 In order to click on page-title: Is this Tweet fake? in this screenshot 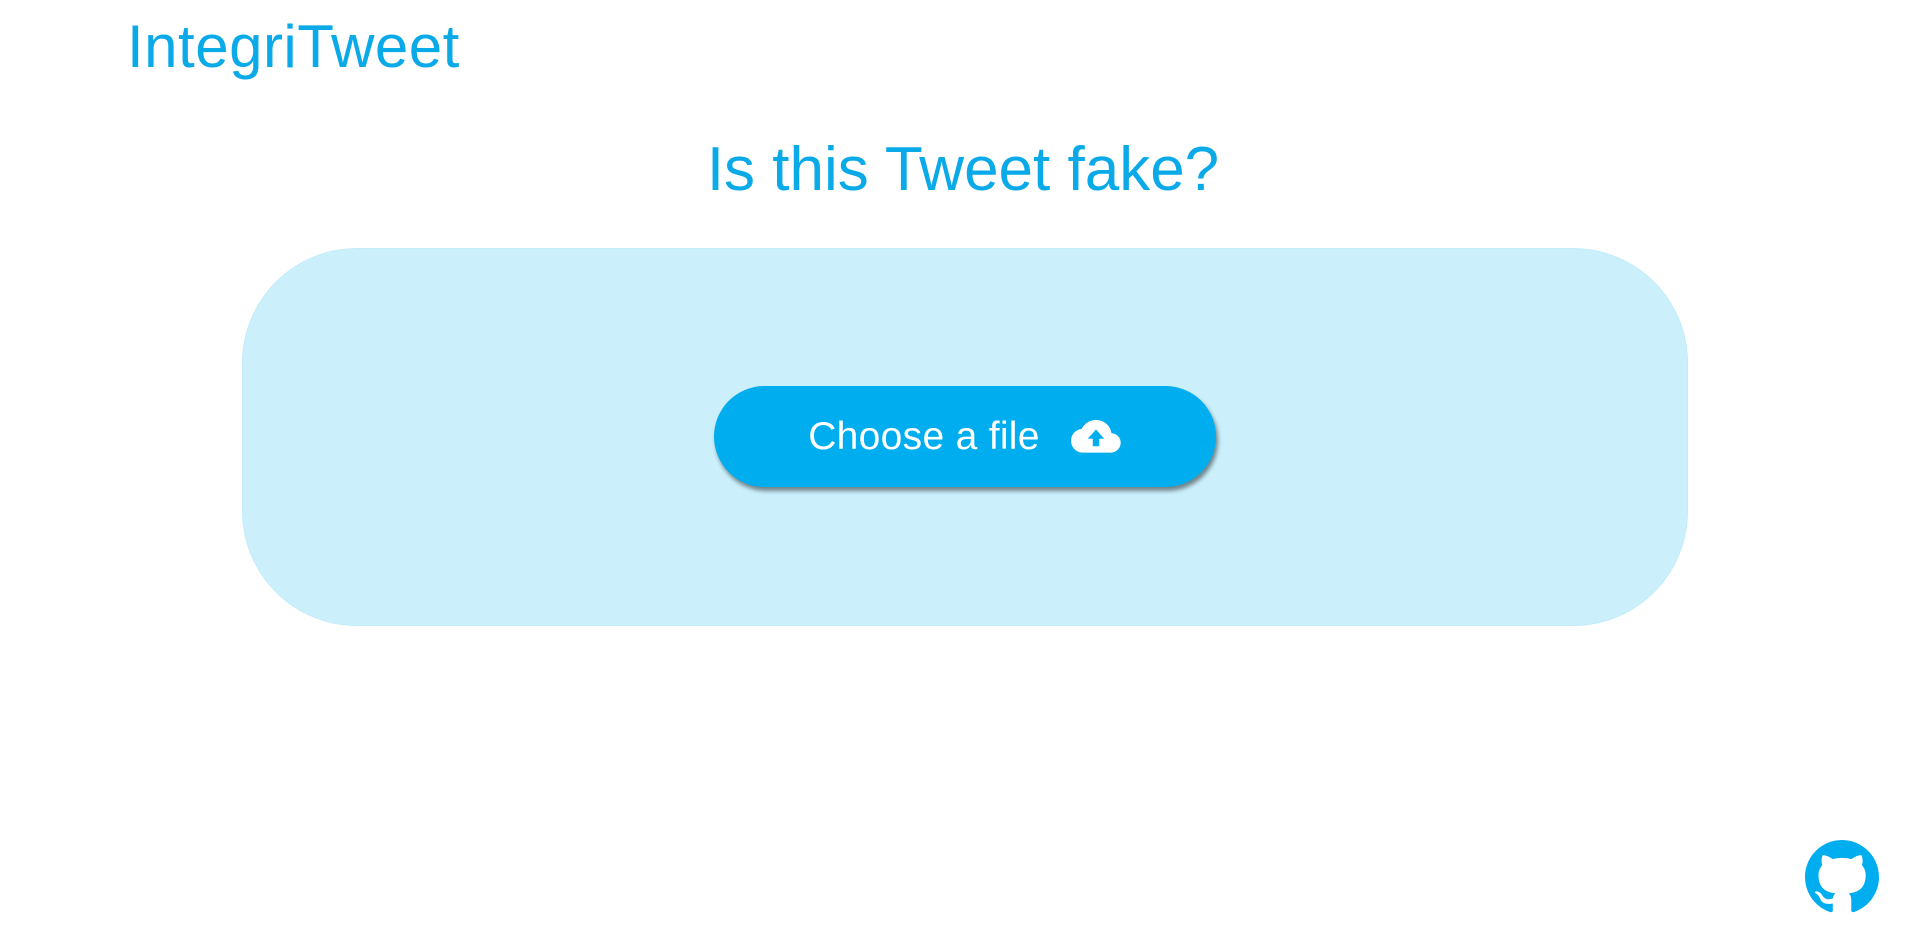, I will do `click(963, 169)`.